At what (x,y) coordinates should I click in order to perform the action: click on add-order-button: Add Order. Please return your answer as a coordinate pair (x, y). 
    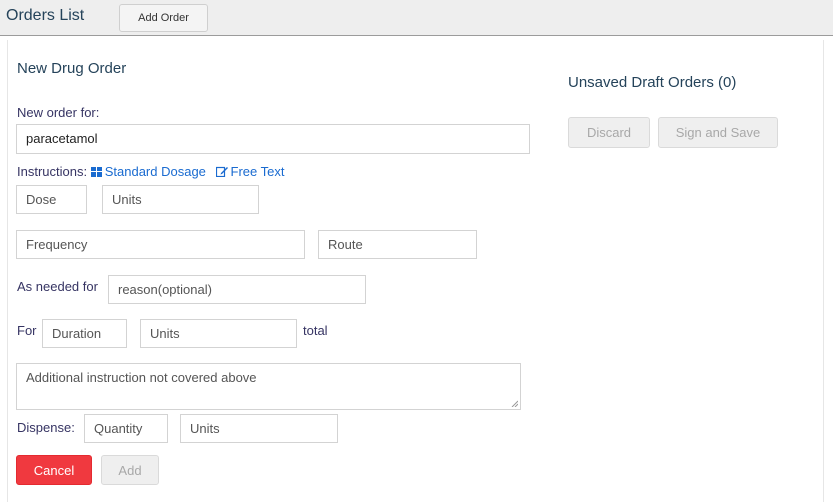
    Looking at the image, I should click on (163, 18).